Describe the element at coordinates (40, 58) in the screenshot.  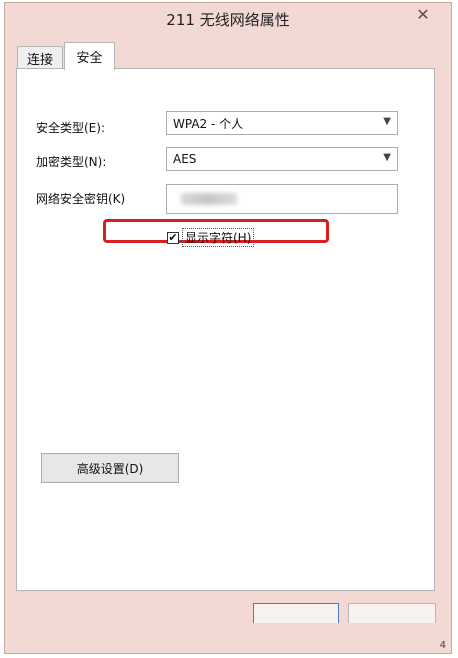
I see `tab-connection: 连接` at that location.